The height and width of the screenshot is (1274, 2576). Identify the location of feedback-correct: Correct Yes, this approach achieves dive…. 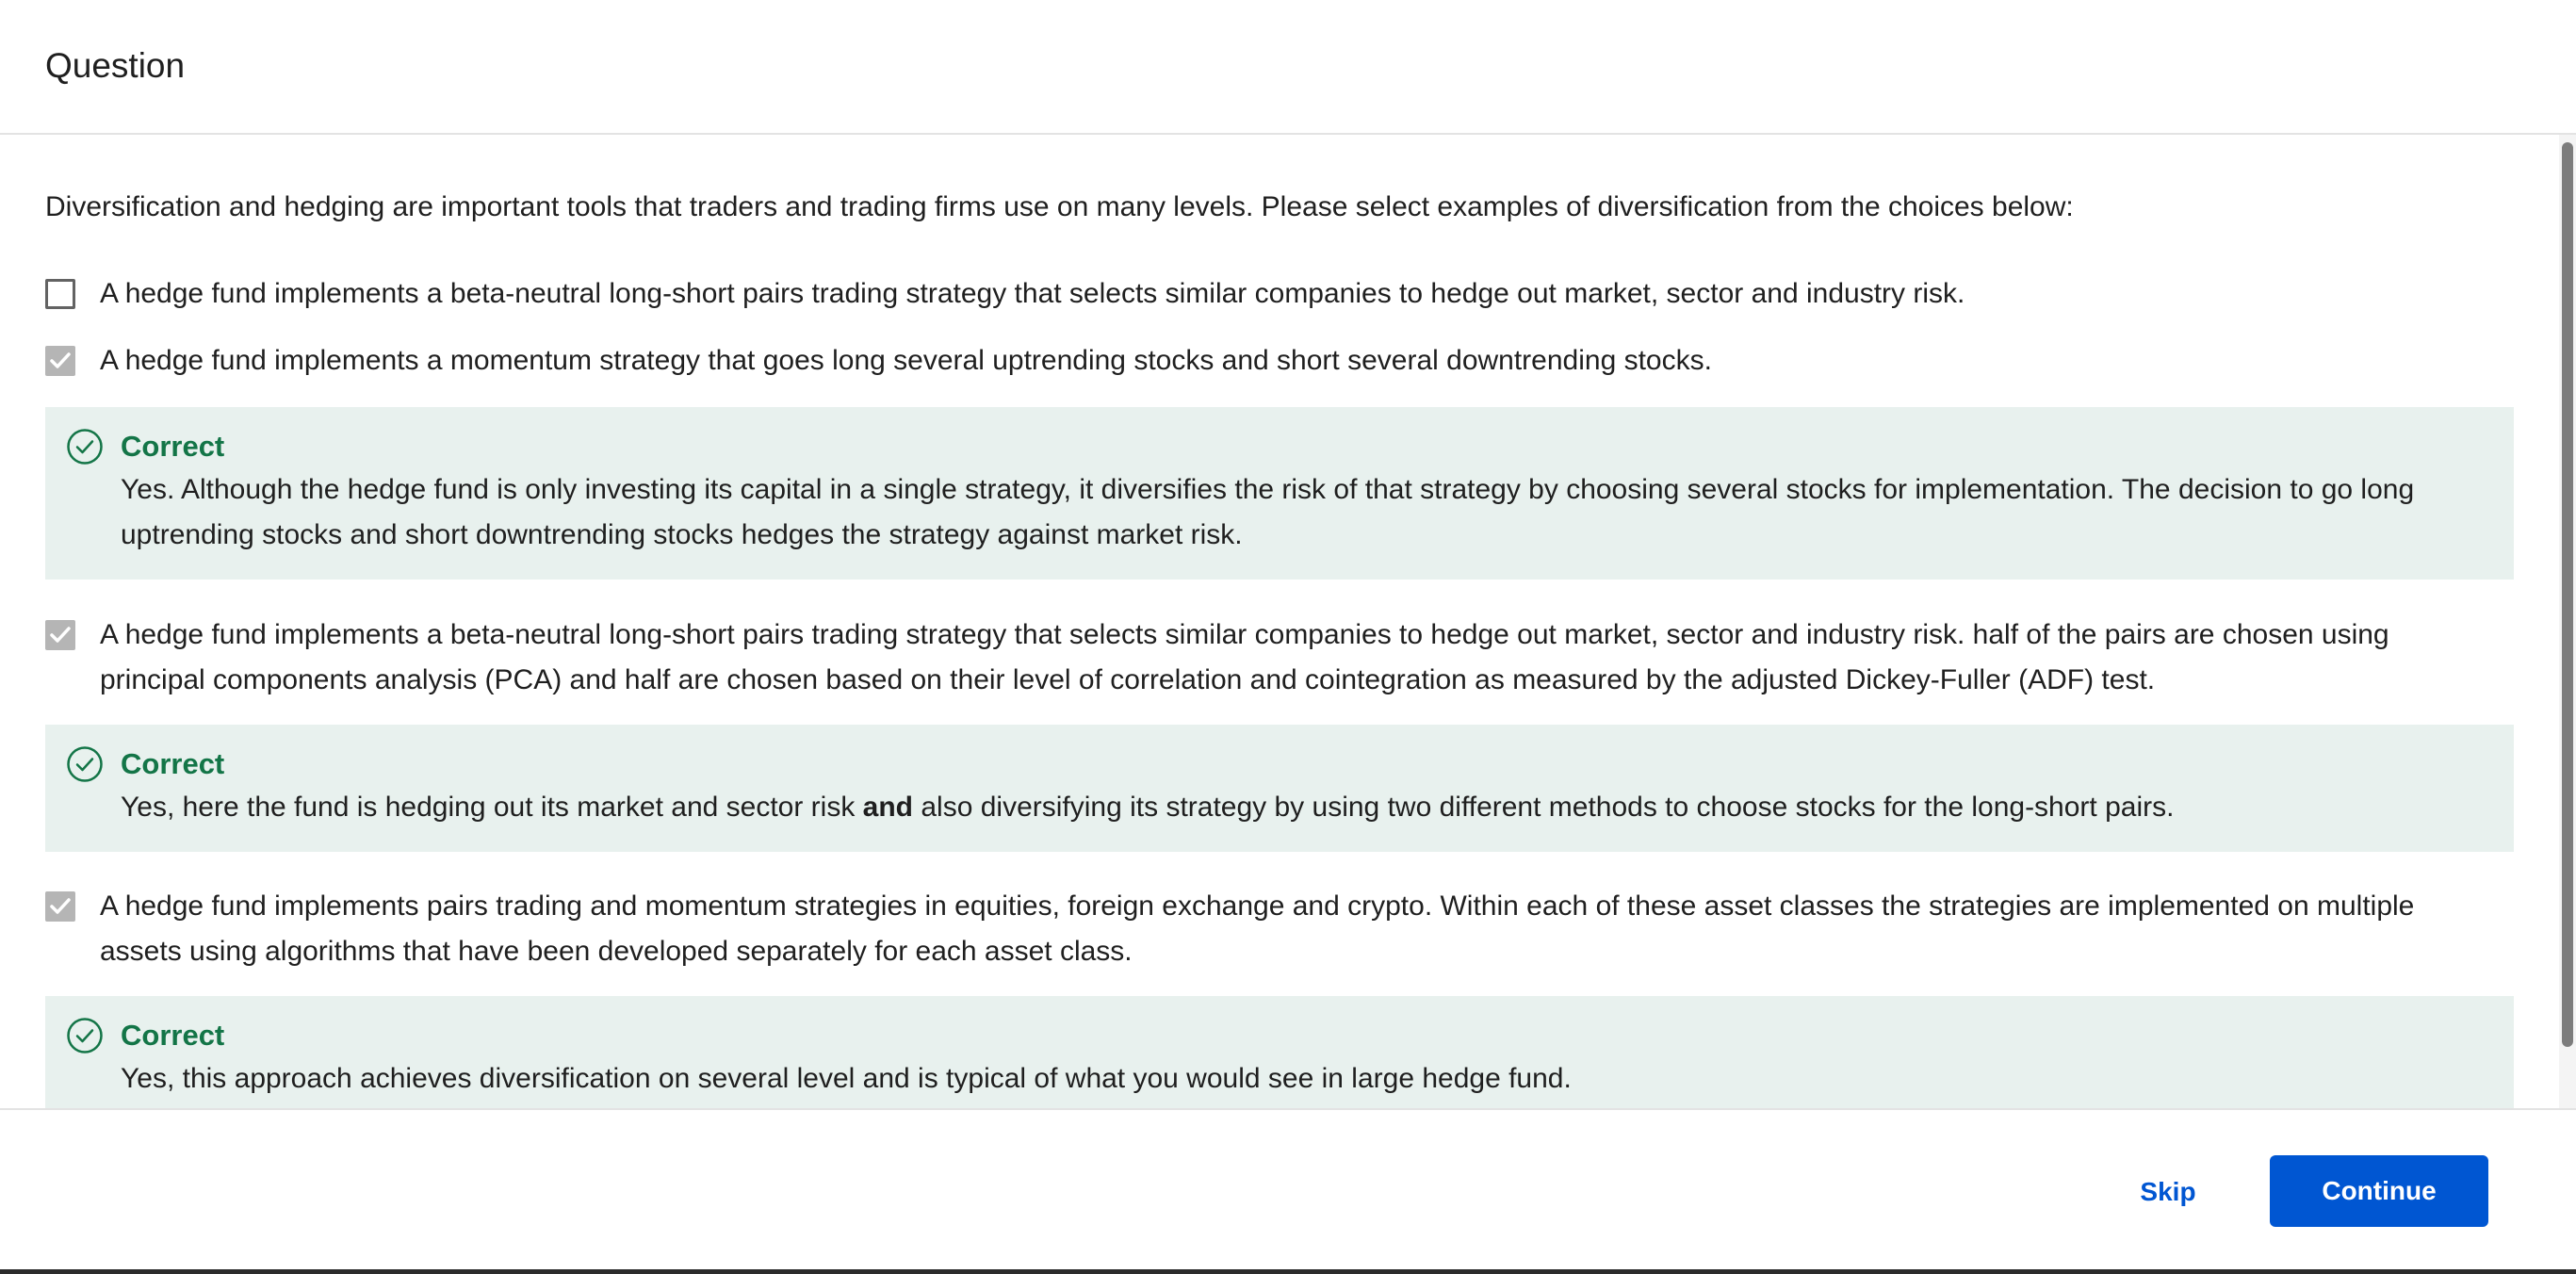
(1279, 1052).